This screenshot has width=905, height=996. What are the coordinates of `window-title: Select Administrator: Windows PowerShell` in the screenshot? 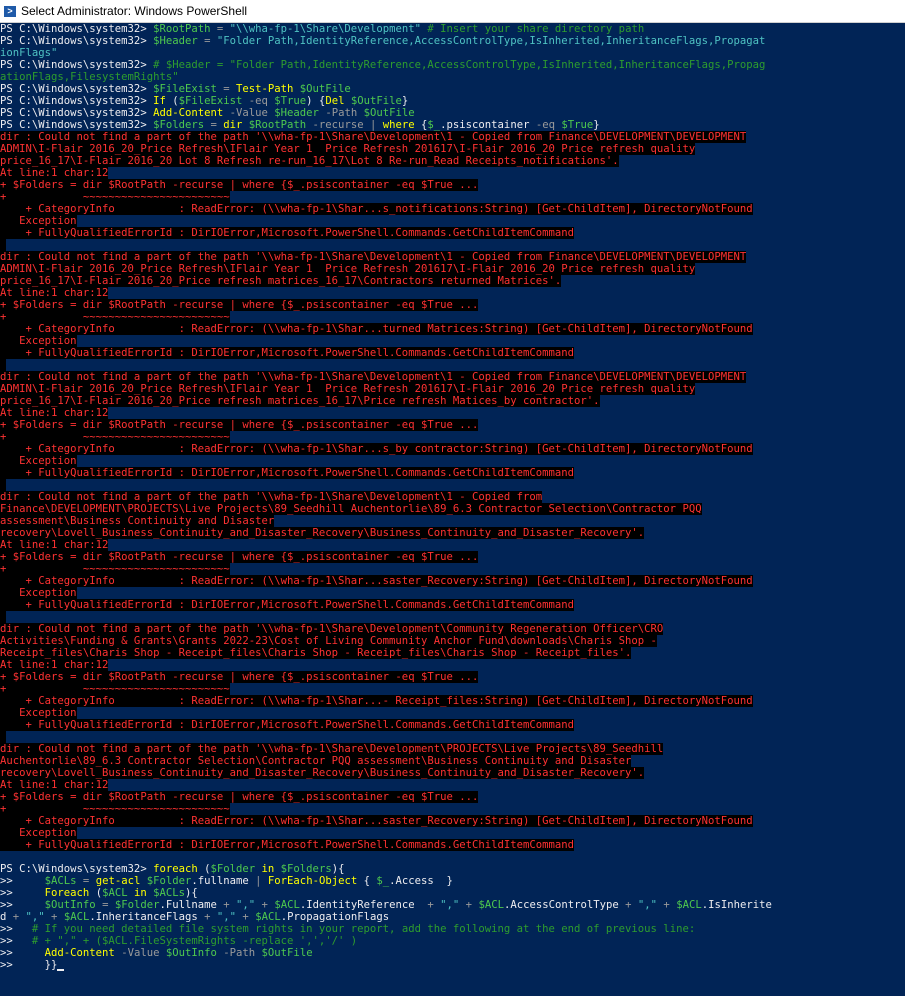 It's located at (134, 11).